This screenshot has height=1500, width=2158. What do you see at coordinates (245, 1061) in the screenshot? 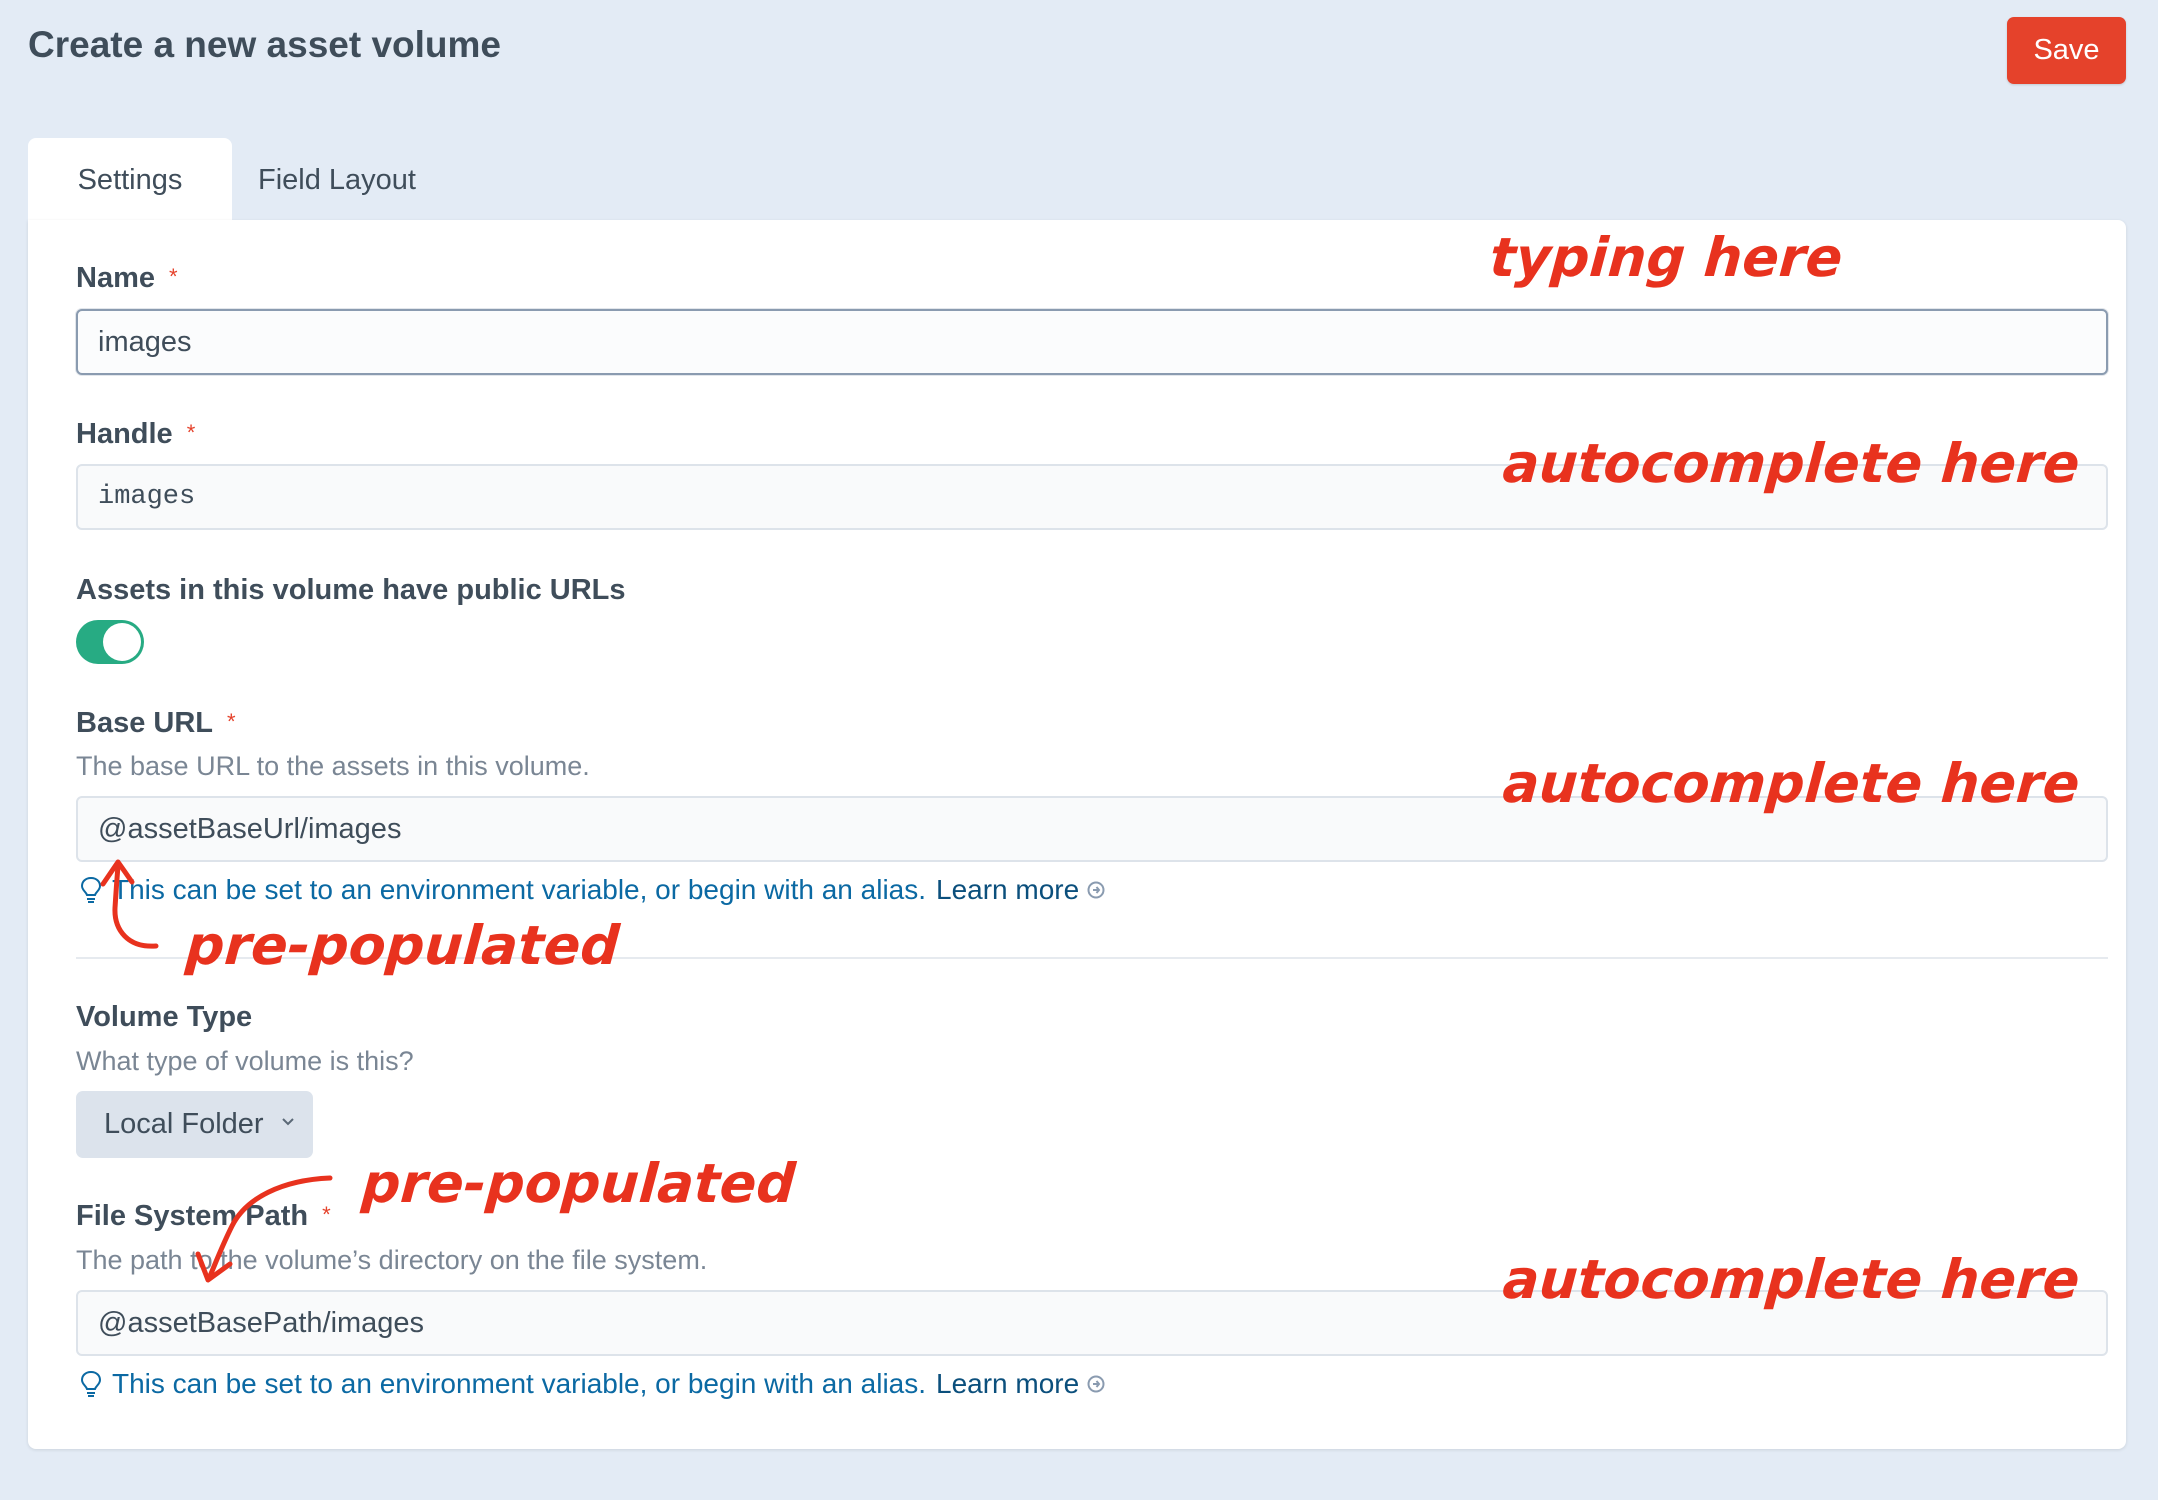
I see `volume-type-instructions: What type of volume is this?` at bounding box center [245, 1061].